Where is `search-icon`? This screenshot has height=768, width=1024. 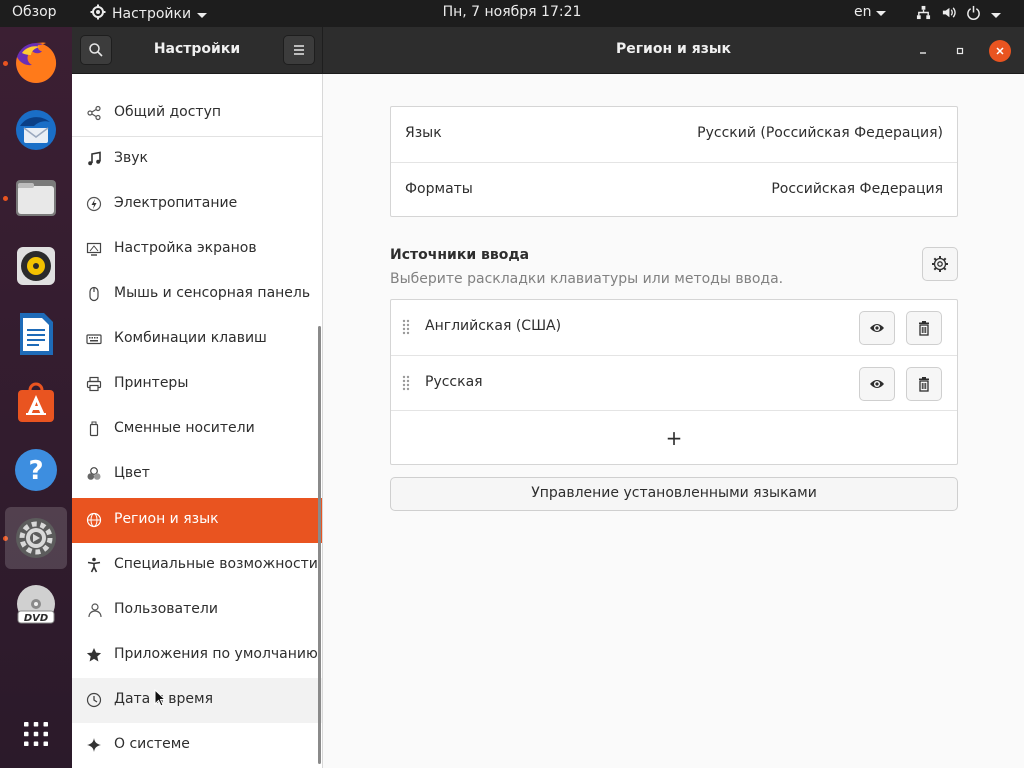 search-icon is located at coordinates (96, 50).